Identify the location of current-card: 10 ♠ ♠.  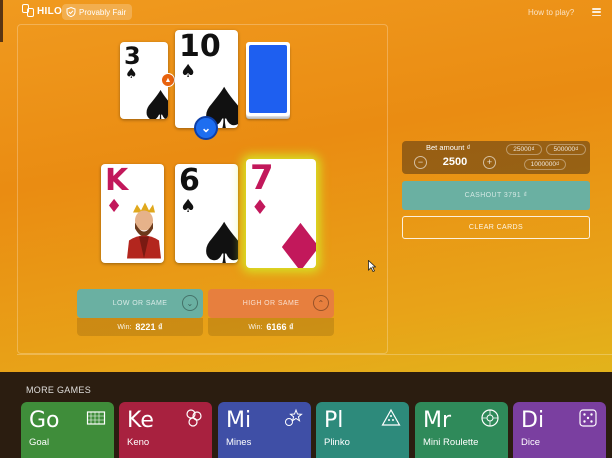
(206, 79).